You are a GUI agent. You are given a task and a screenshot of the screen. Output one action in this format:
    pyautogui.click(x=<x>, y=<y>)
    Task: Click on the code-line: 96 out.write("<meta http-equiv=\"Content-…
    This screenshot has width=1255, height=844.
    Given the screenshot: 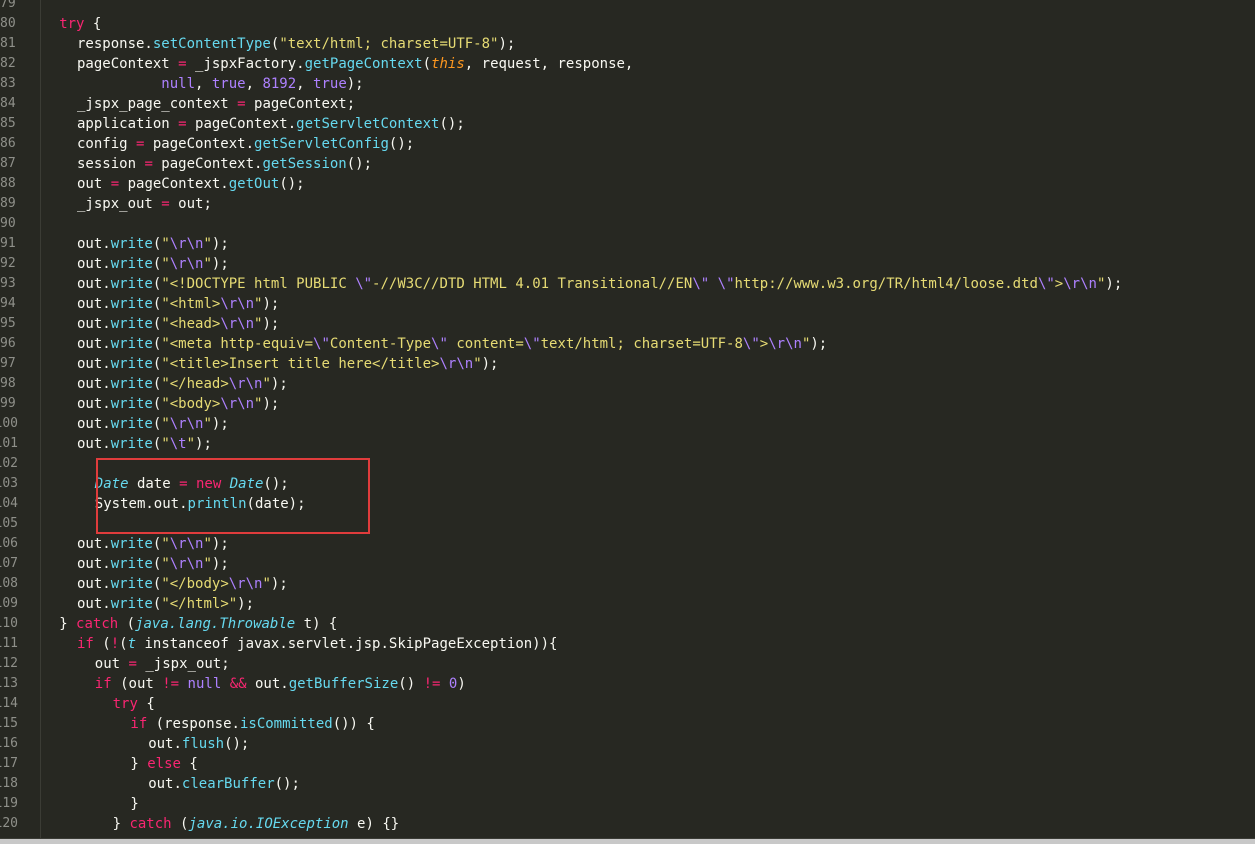 What is the action you would take?
    pyautogui.click(x=627, y=344)
    